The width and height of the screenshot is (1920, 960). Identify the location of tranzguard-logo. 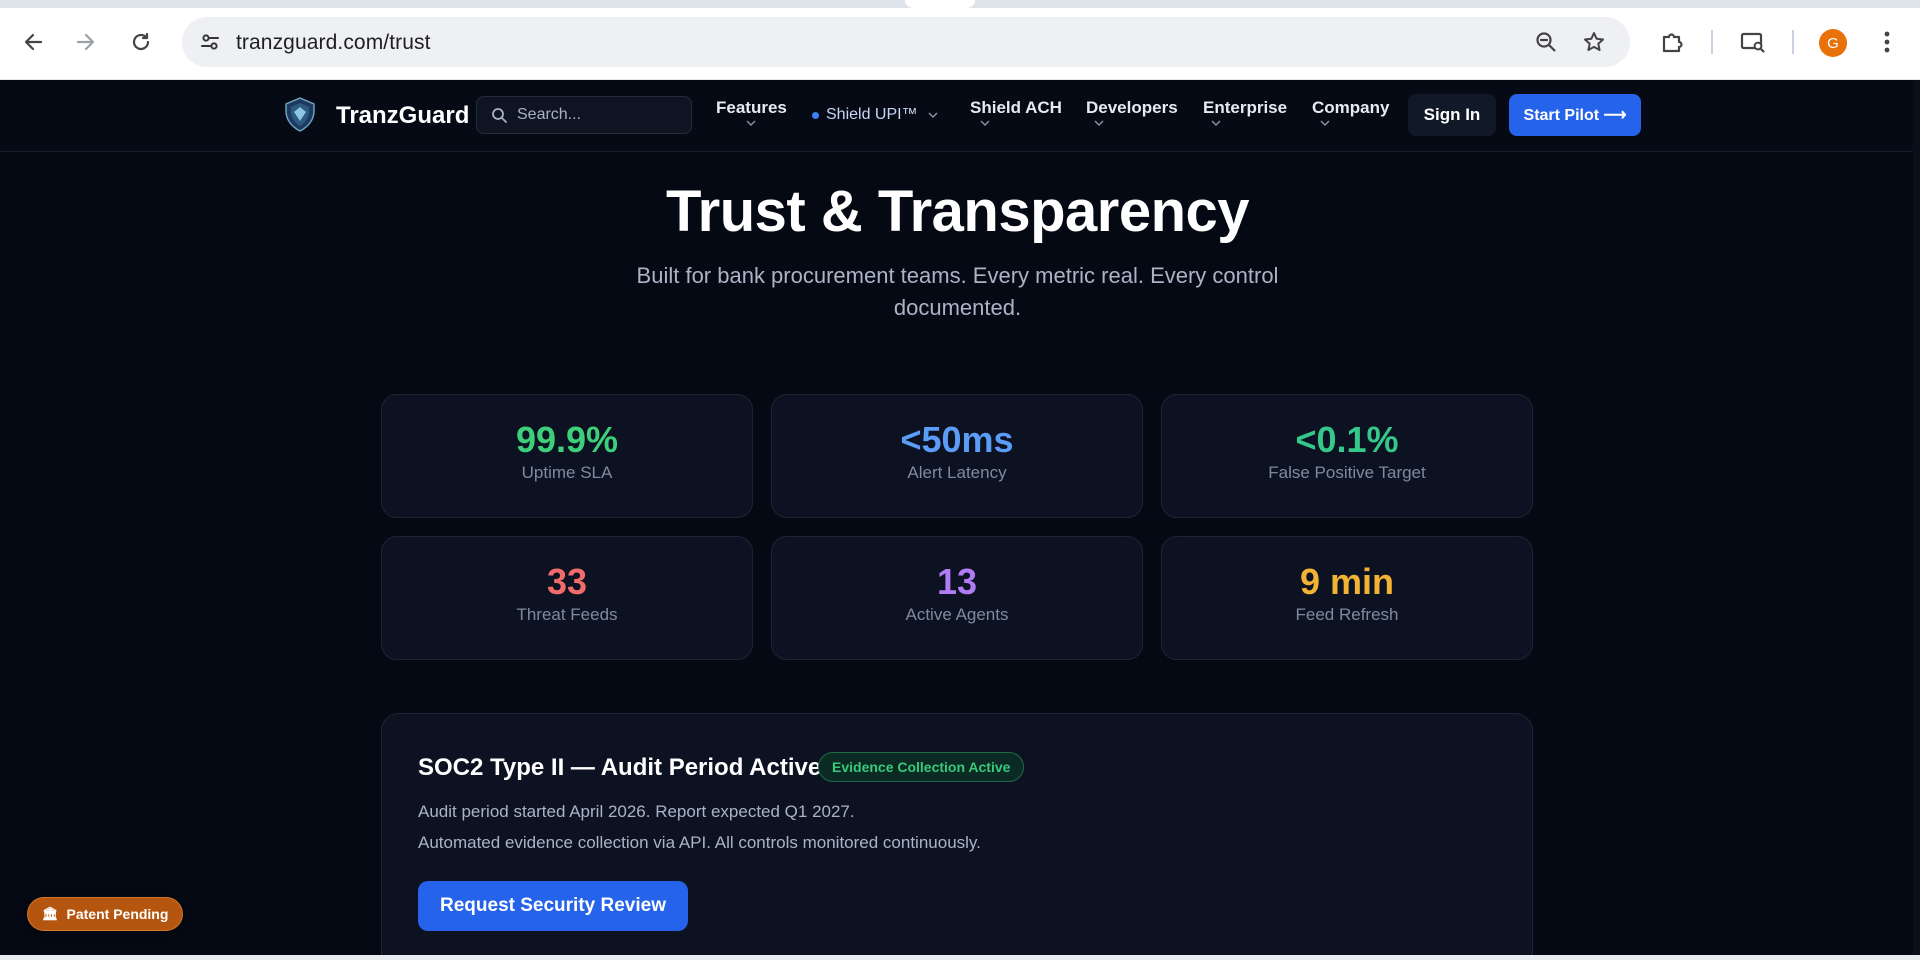
(300, 115).